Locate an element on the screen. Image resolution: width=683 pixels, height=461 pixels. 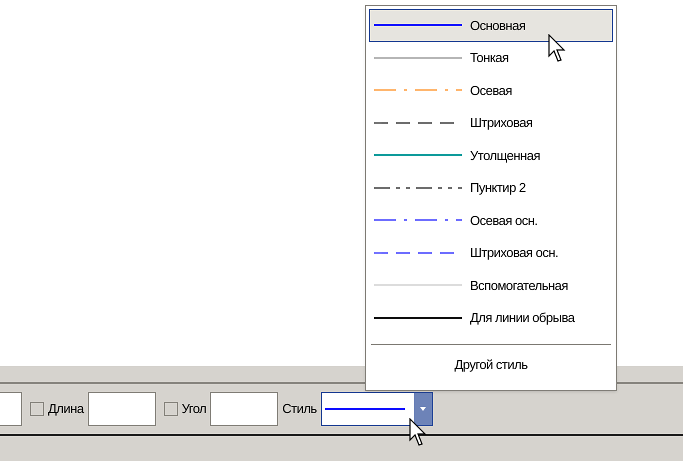
menu-item: Осевая осн. is located at coordinates (491, 220).